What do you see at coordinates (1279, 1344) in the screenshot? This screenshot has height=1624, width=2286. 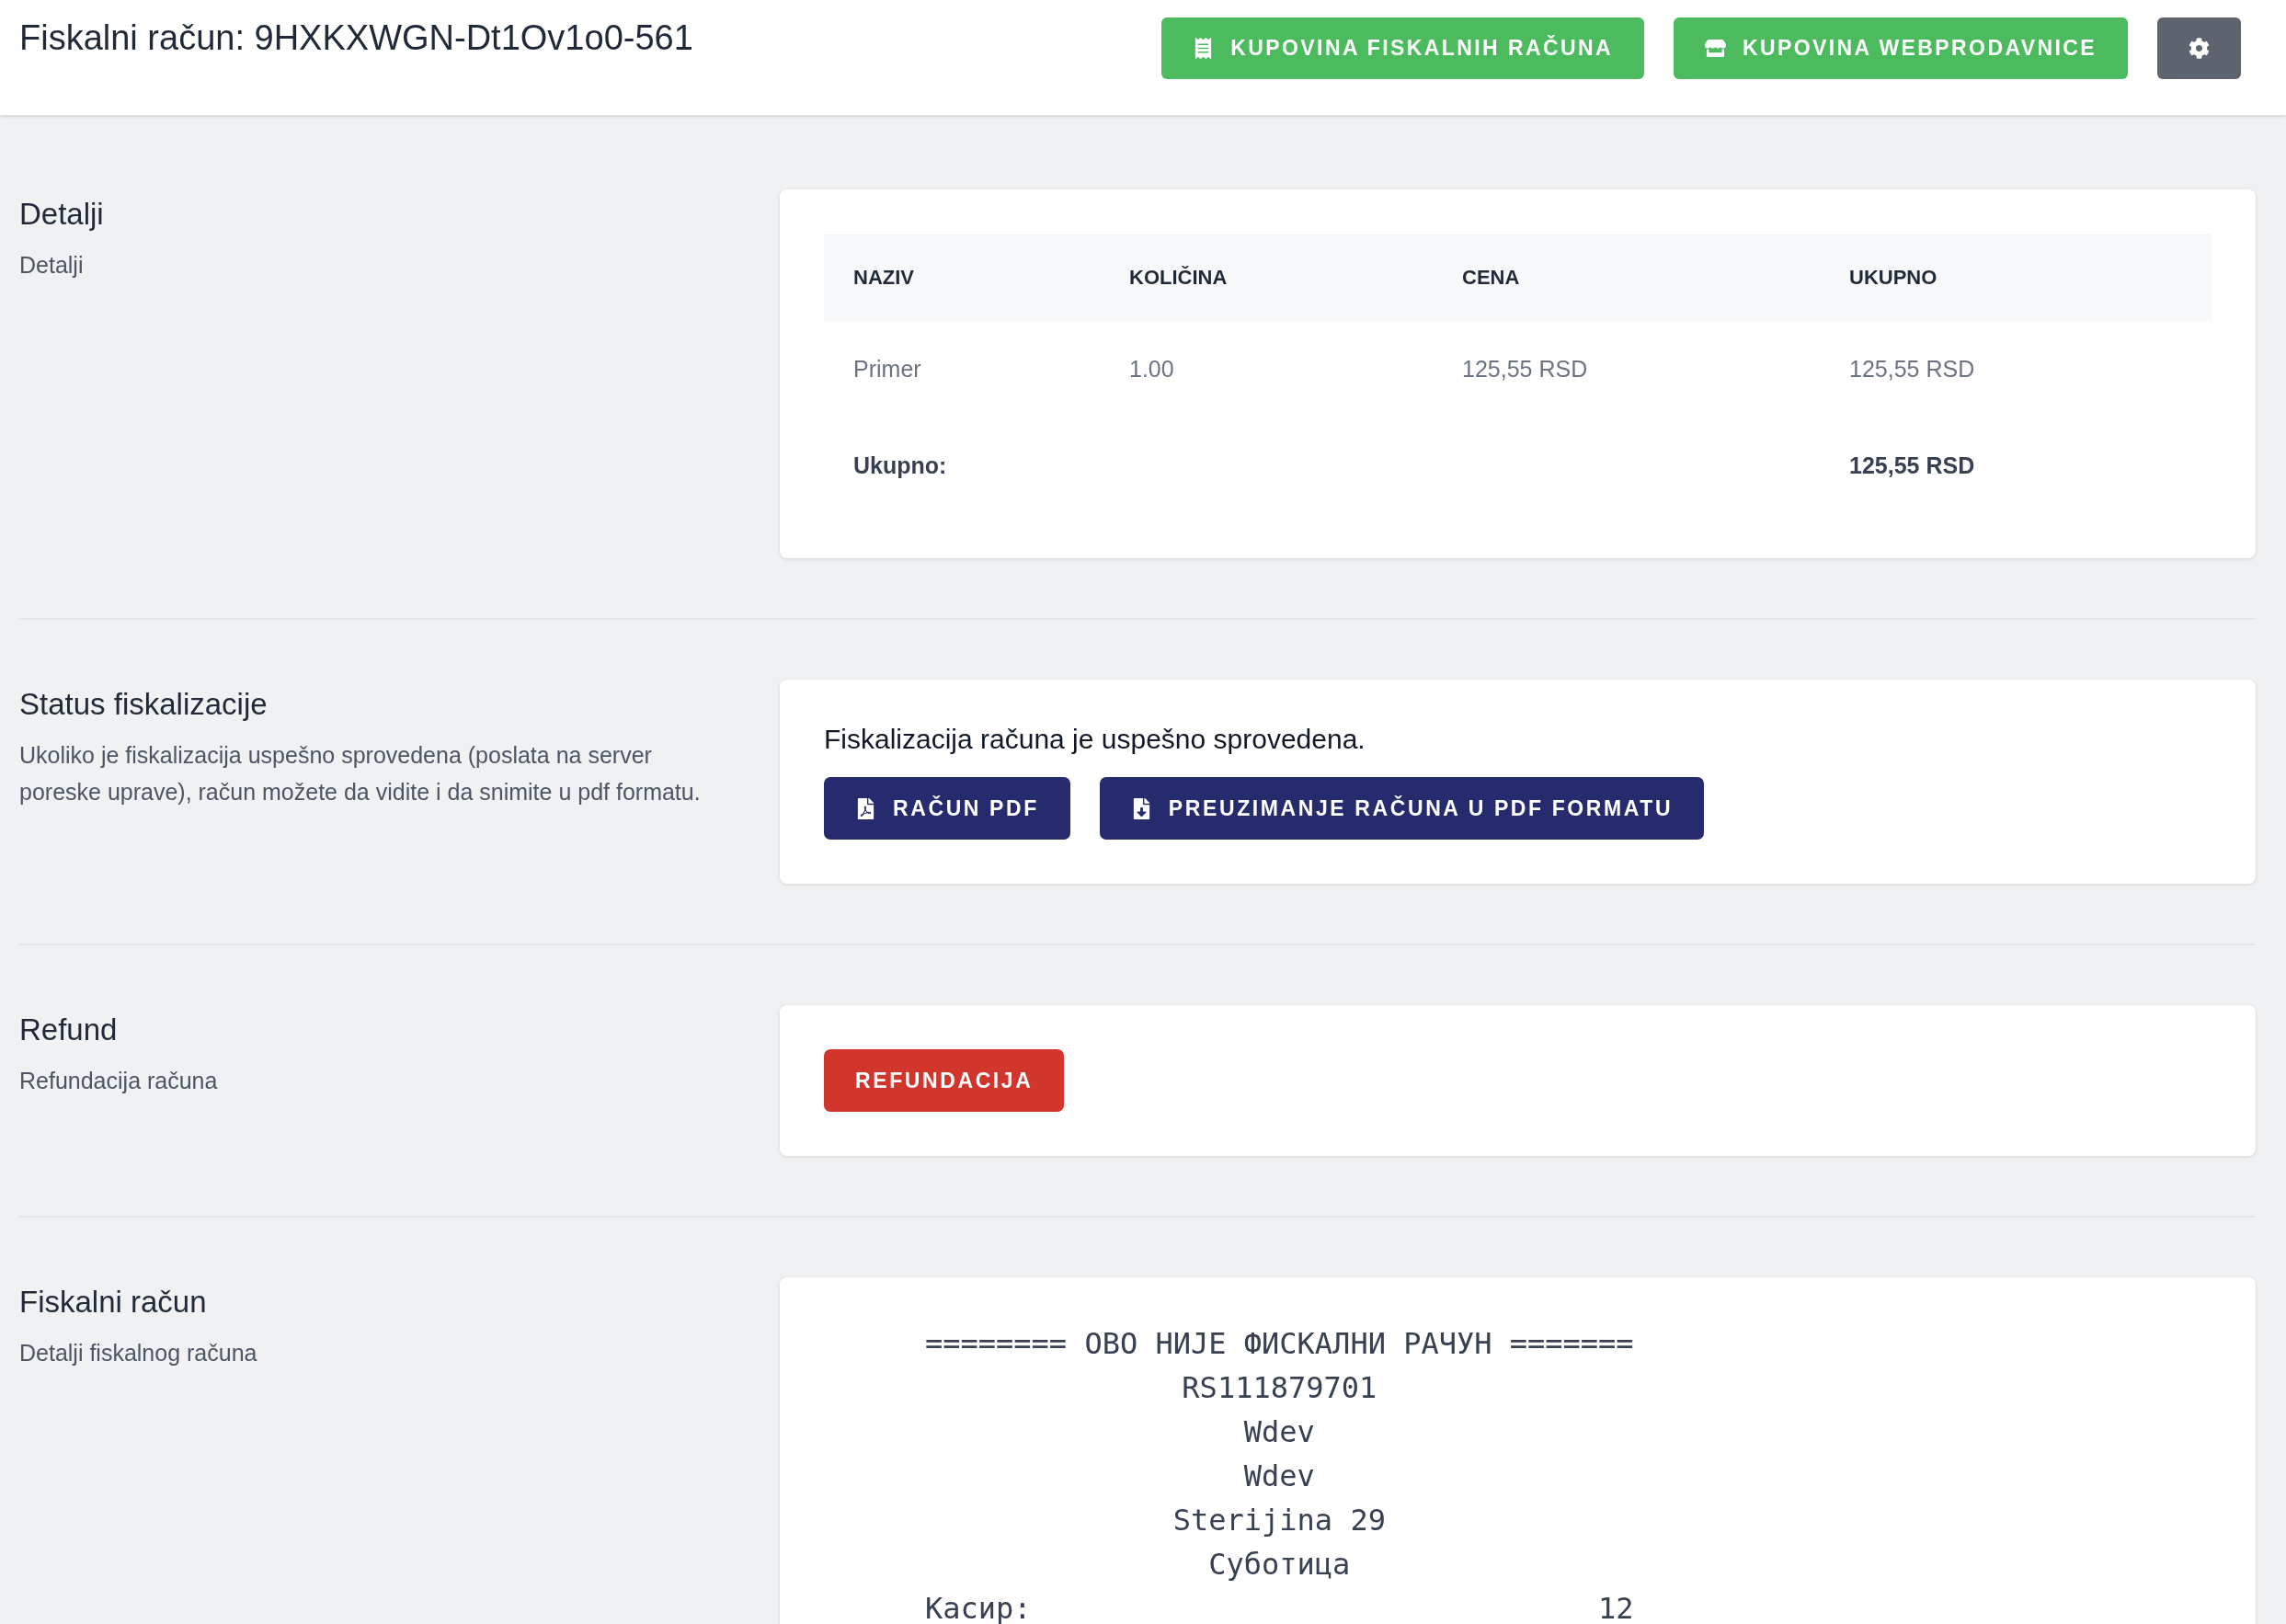 I see `receipt-line: ======== ОВО НИЈЕ ФИСКАЛНИ РАЧУН =======` at bounding box center [1279, 1344].